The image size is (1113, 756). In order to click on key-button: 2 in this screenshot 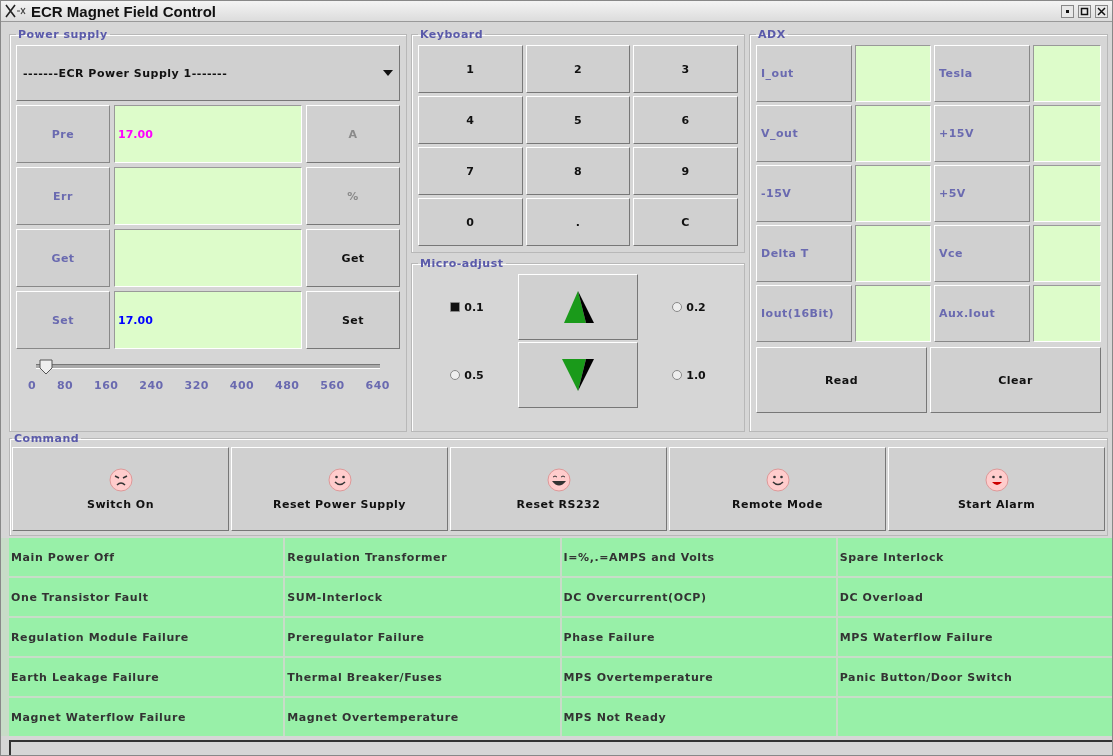, I will do `click(578, 69)`.